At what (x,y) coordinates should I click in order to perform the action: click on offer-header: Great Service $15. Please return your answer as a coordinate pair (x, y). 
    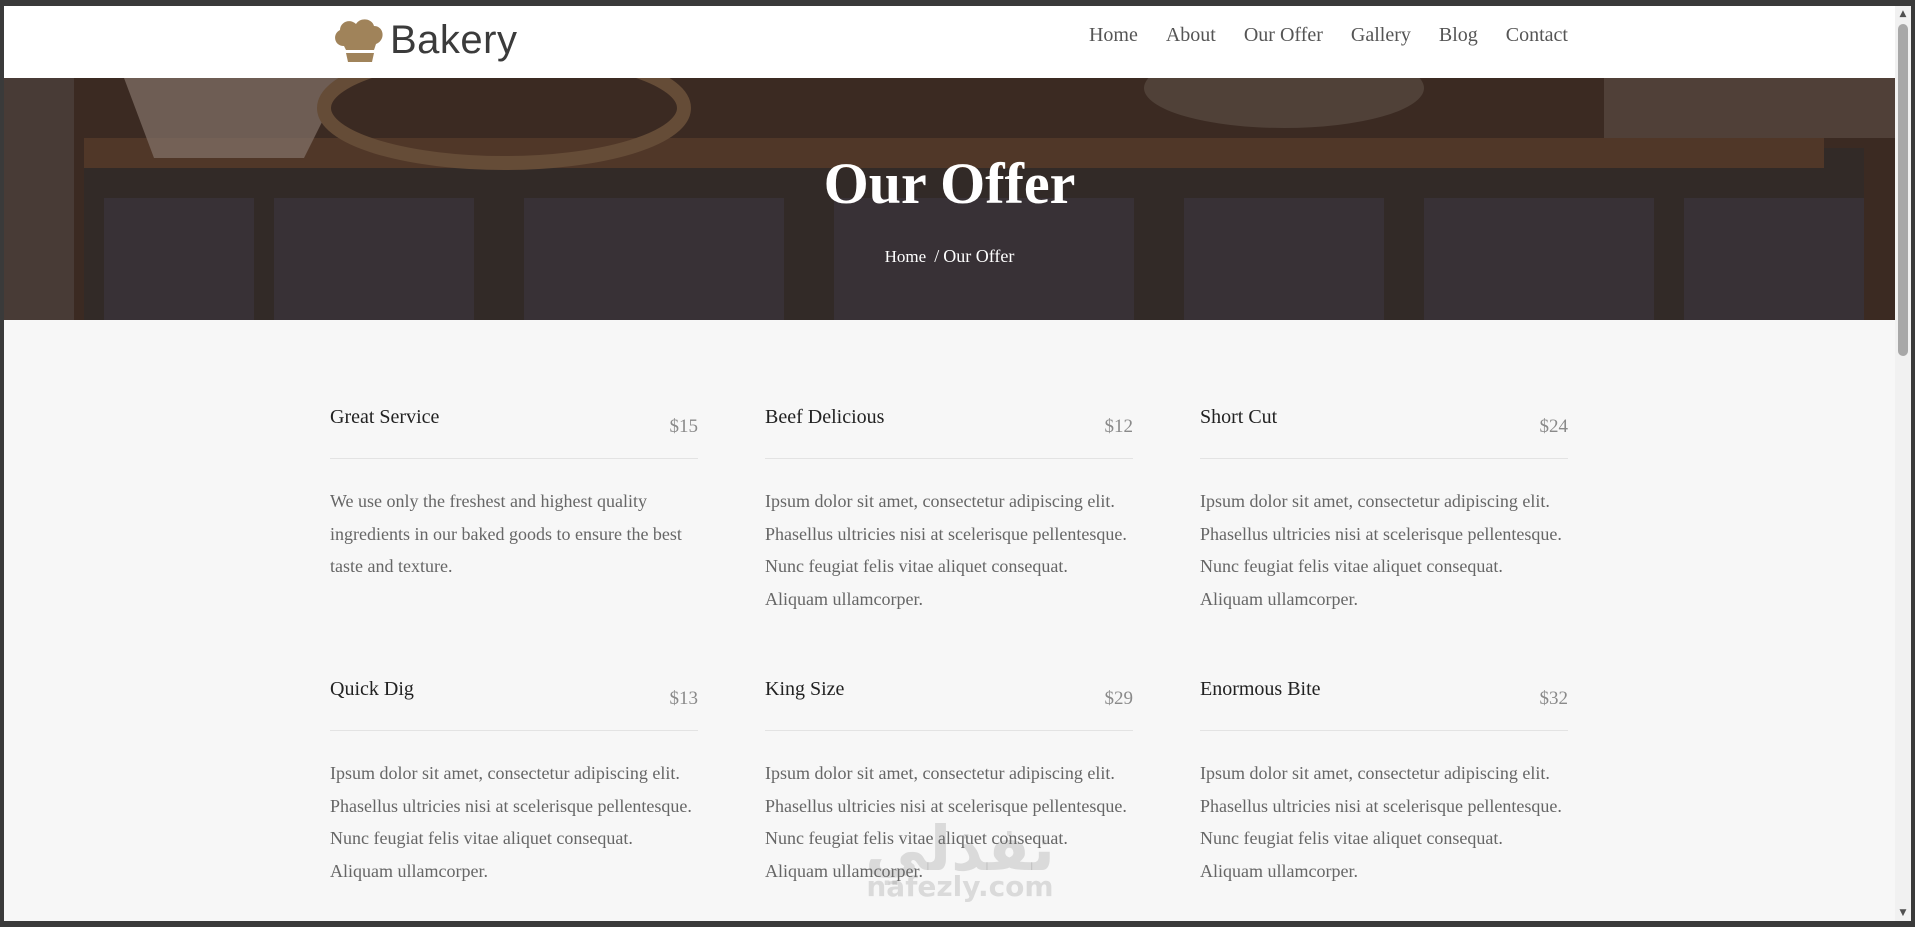
    Looking at the image, I should click on (514, 430).